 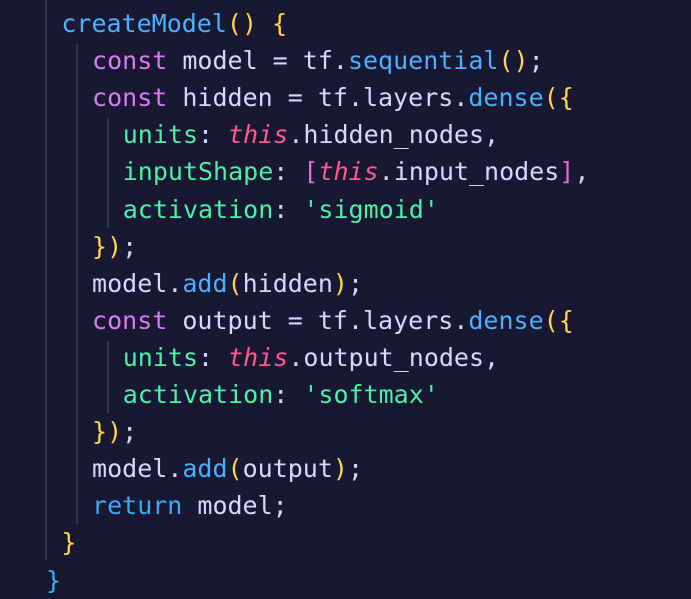 What do you see at coordinates (77, 284) in the screenshot?
I see `indent-guide-method` at bounding box center [77, 284].